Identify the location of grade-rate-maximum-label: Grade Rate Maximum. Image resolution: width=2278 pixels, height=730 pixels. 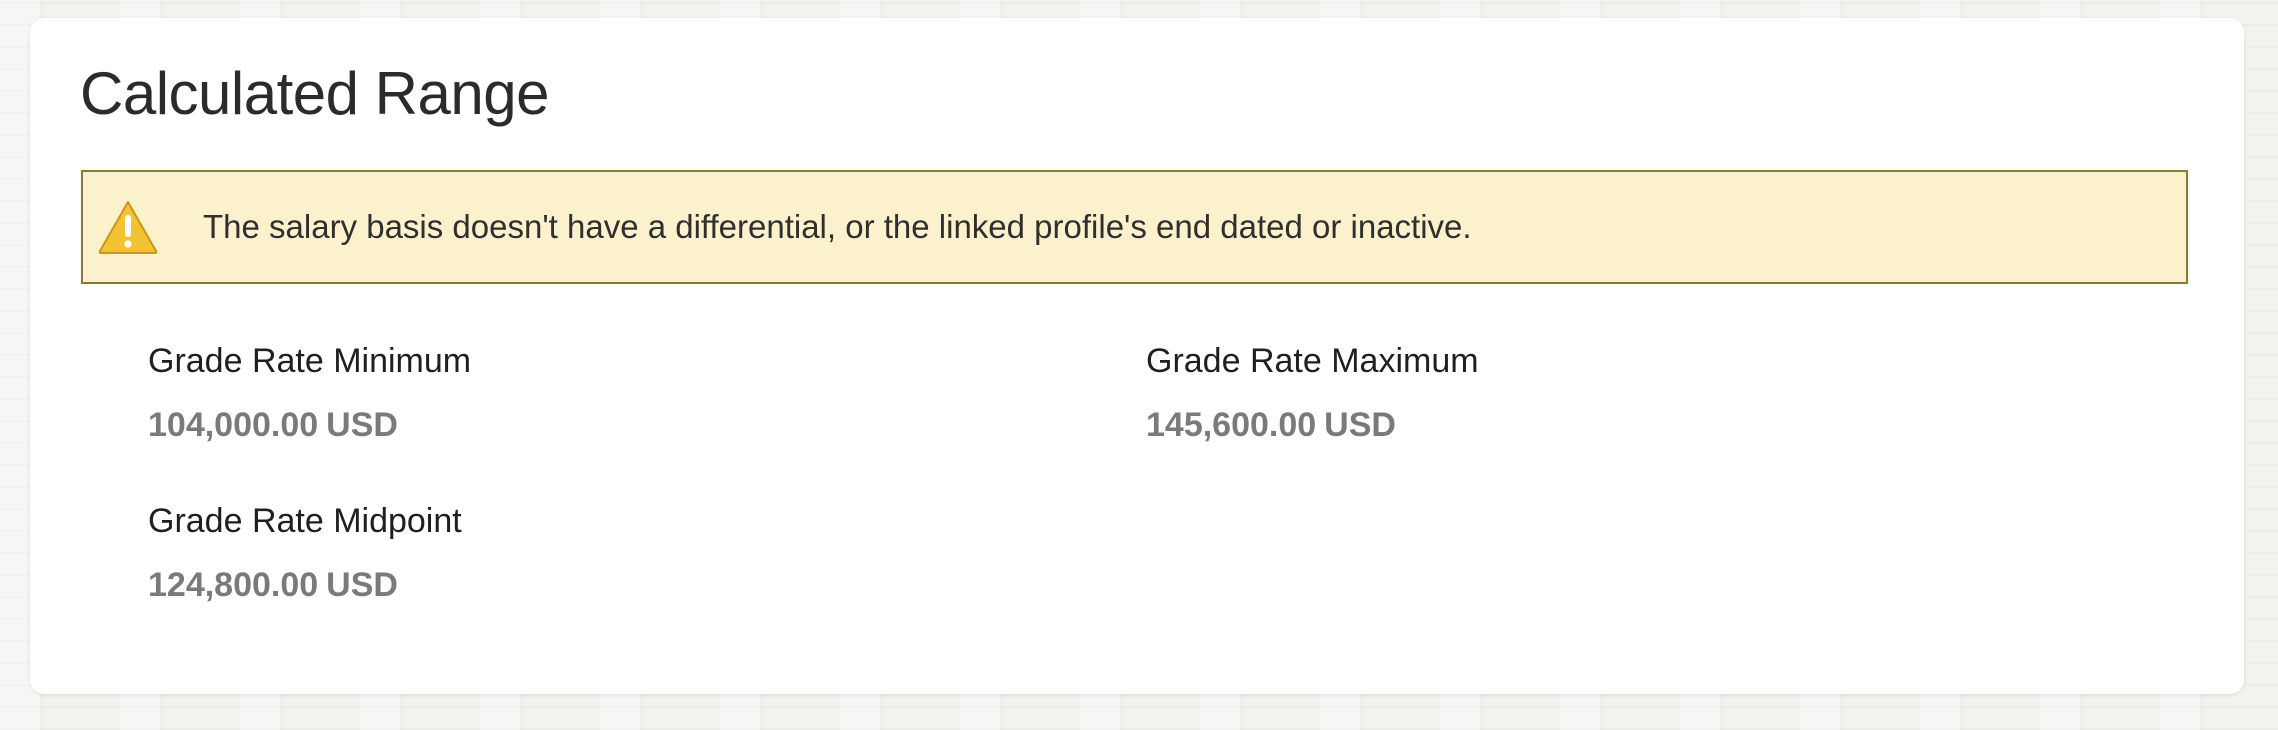
(1312, 361).